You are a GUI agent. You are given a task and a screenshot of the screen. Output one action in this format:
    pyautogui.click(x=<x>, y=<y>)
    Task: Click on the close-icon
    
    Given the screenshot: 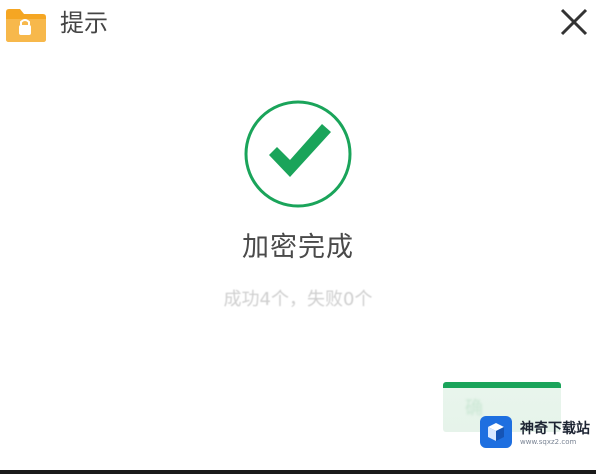 What is the action you would take?
    pyautogui.click(x=574, y=22)
    